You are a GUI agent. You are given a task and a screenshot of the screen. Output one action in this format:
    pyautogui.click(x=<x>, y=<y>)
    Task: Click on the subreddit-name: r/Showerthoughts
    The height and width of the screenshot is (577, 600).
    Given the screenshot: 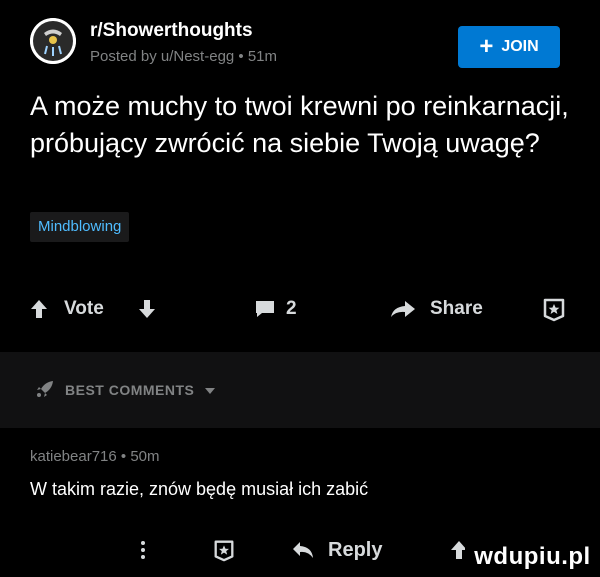 What is the action you would take?
    pyautogui.click(x=171, y=31)
    